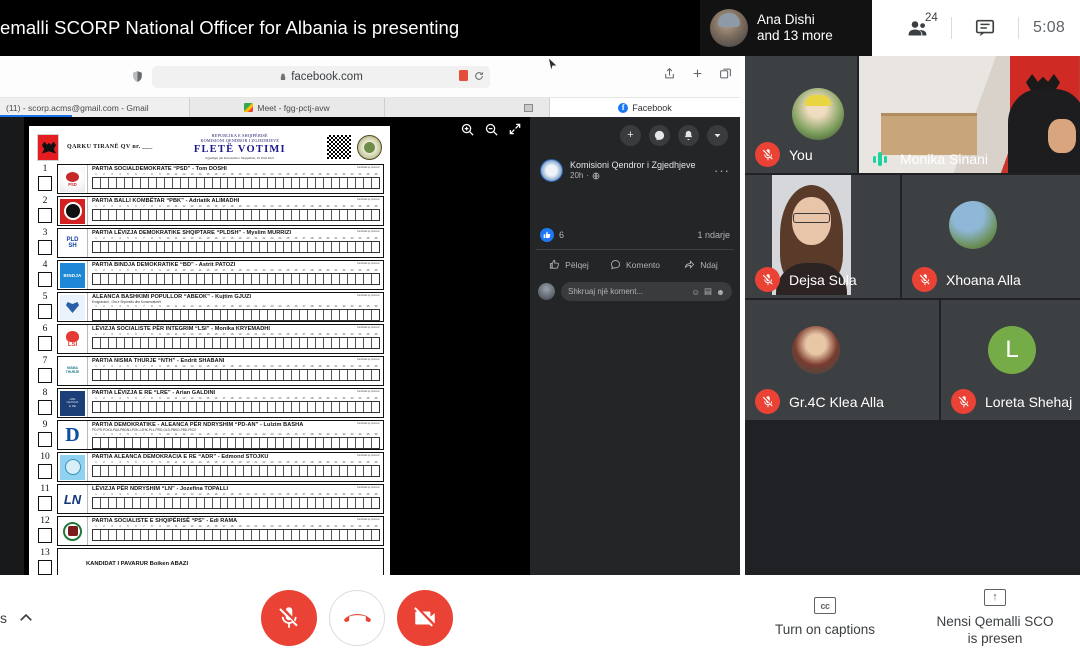 The image size is (1080, 661). What do you see at coordinates (26, 618) in the screenshot?
I see `chevron-up-icon` at bounding box center [26, 618].